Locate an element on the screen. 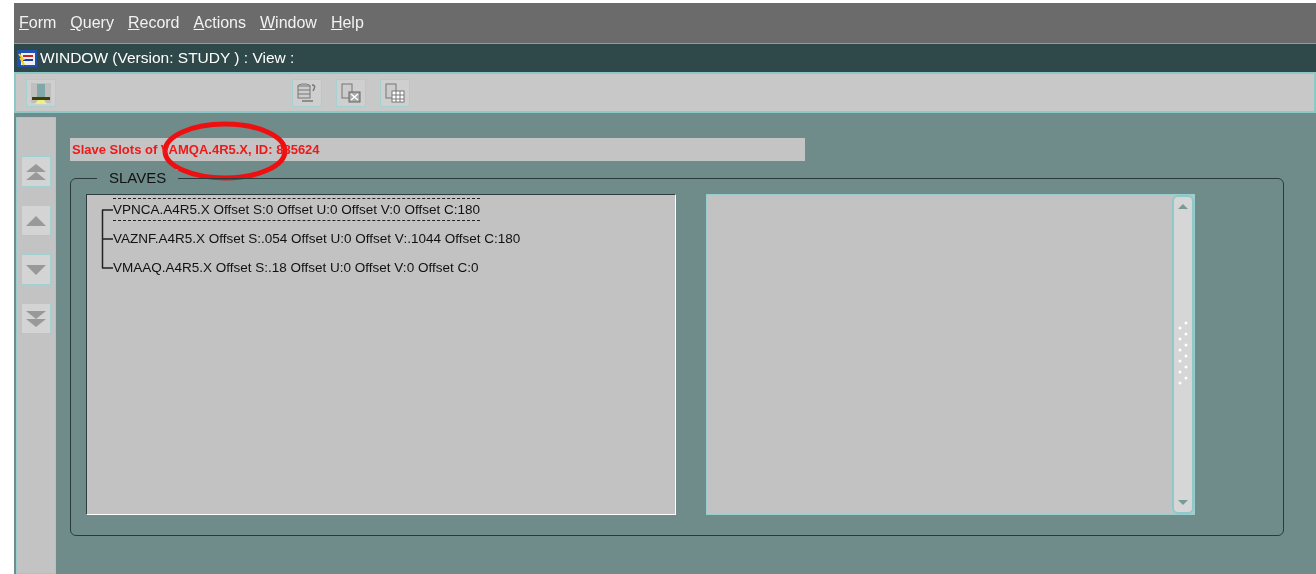  tree-item: VAZNF.A4R5.X Offset S:.054 Offset U:0 Offset V:.1044 Offset C:180 is located at coordinates (317, 238).